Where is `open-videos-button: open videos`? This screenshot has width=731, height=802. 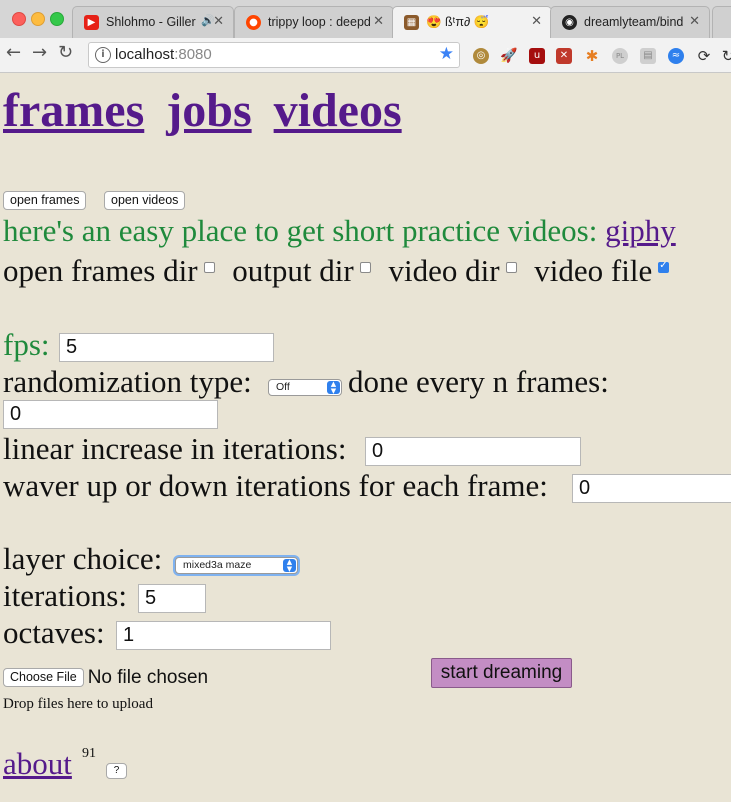
open-videos-button: open videos is located at coordinates (145, 200).